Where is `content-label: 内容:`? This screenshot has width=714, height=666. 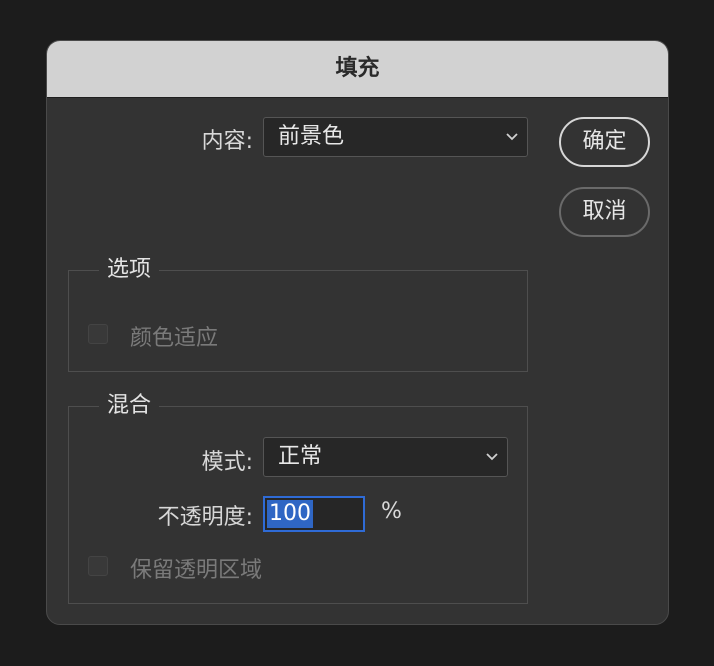
content-label: 内容: is located at coordinates (227, 141).